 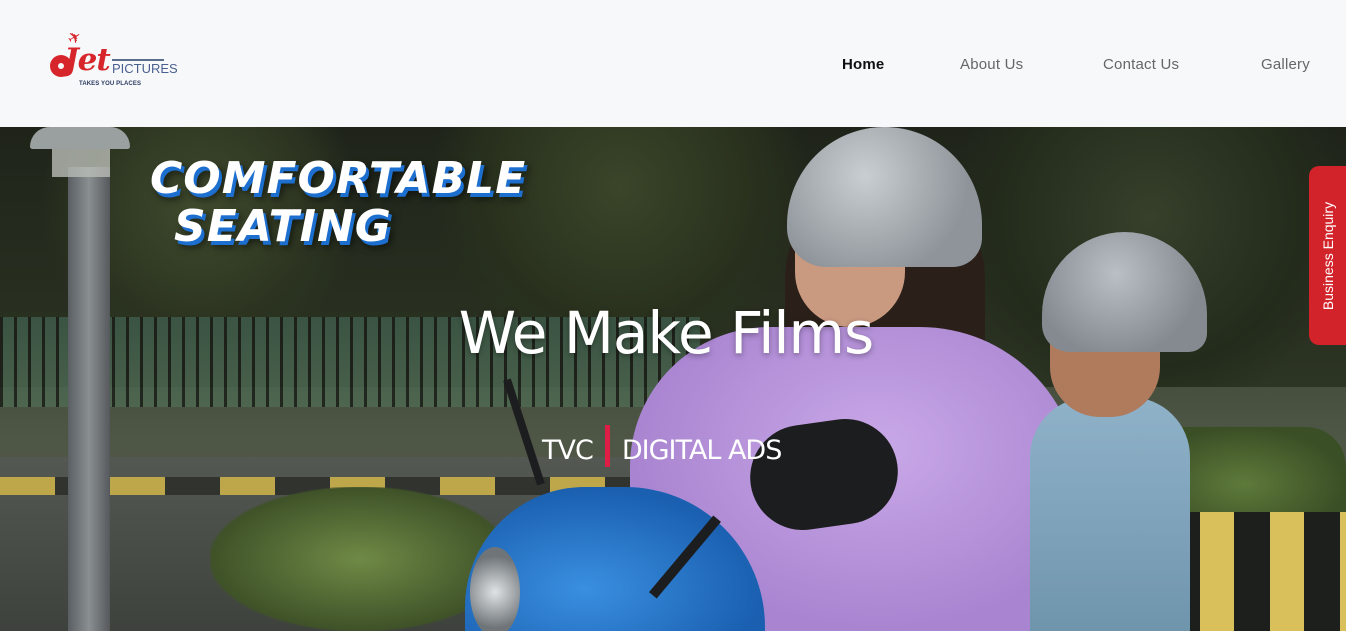 What do you see at coordinates (702, 450) in the screenshot?
I see `hero-subtitle-digital-ads: DIGITAL ADS` at bounding box center [702, 450].